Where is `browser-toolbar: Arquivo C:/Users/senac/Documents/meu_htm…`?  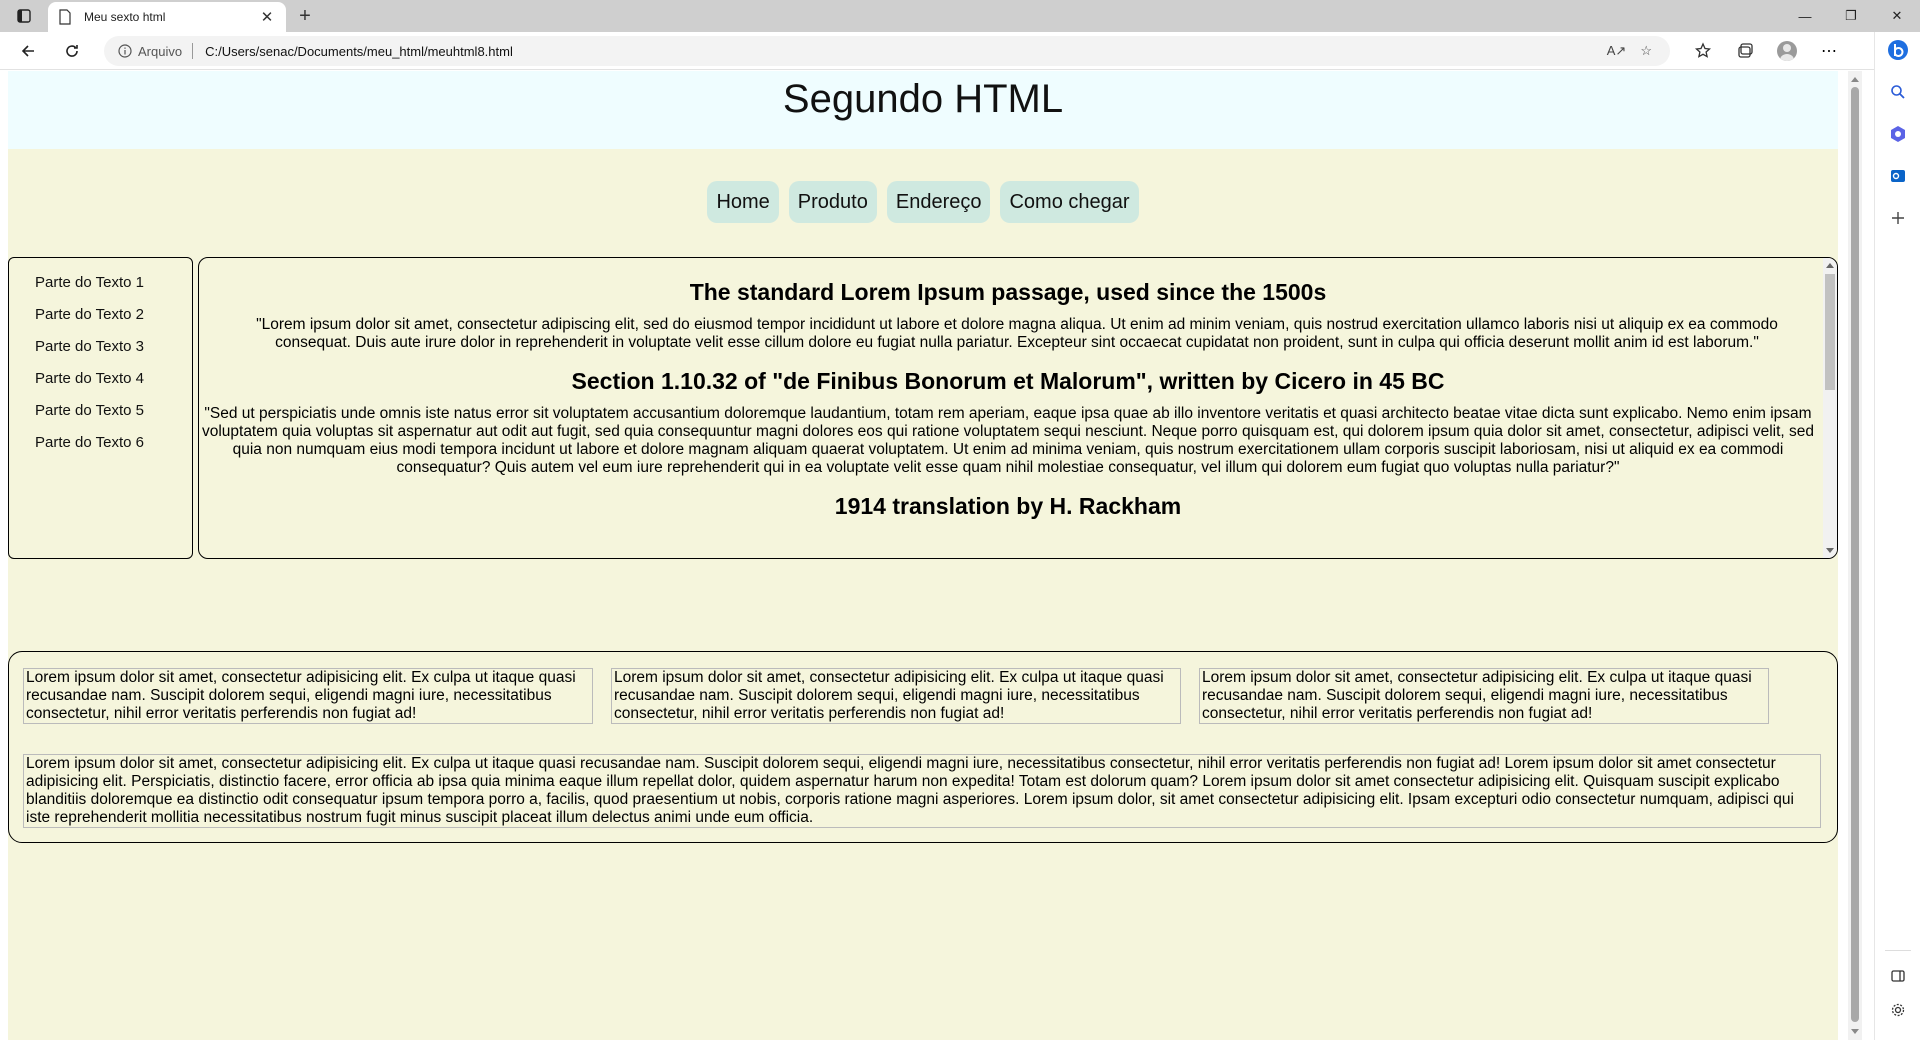
browser-toolbar: Arquivo C:/Users/senac/Documents/meu_htm… is located at coordinates (960, 51).